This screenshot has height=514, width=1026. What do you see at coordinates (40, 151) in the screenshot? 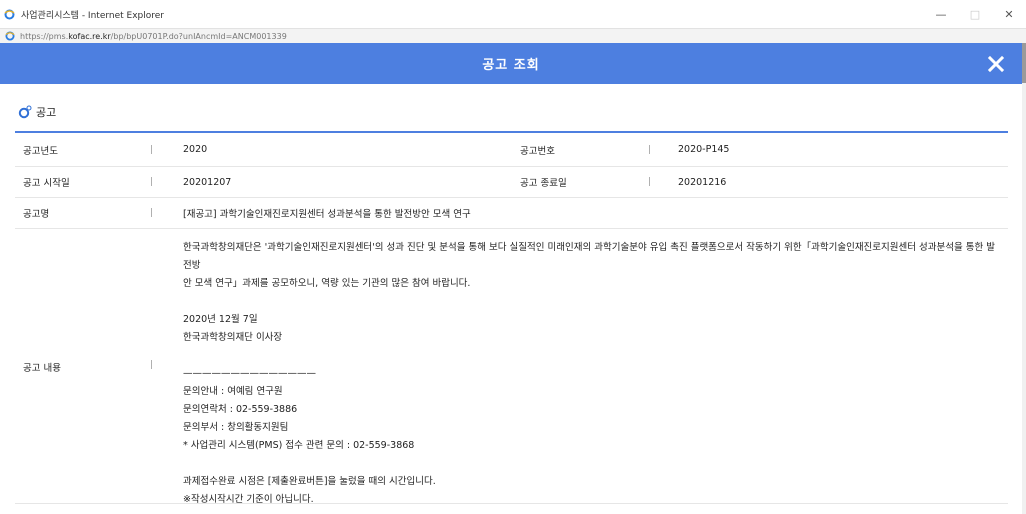
I see `year-label: 공고년도` at bounding box center [40, 151].